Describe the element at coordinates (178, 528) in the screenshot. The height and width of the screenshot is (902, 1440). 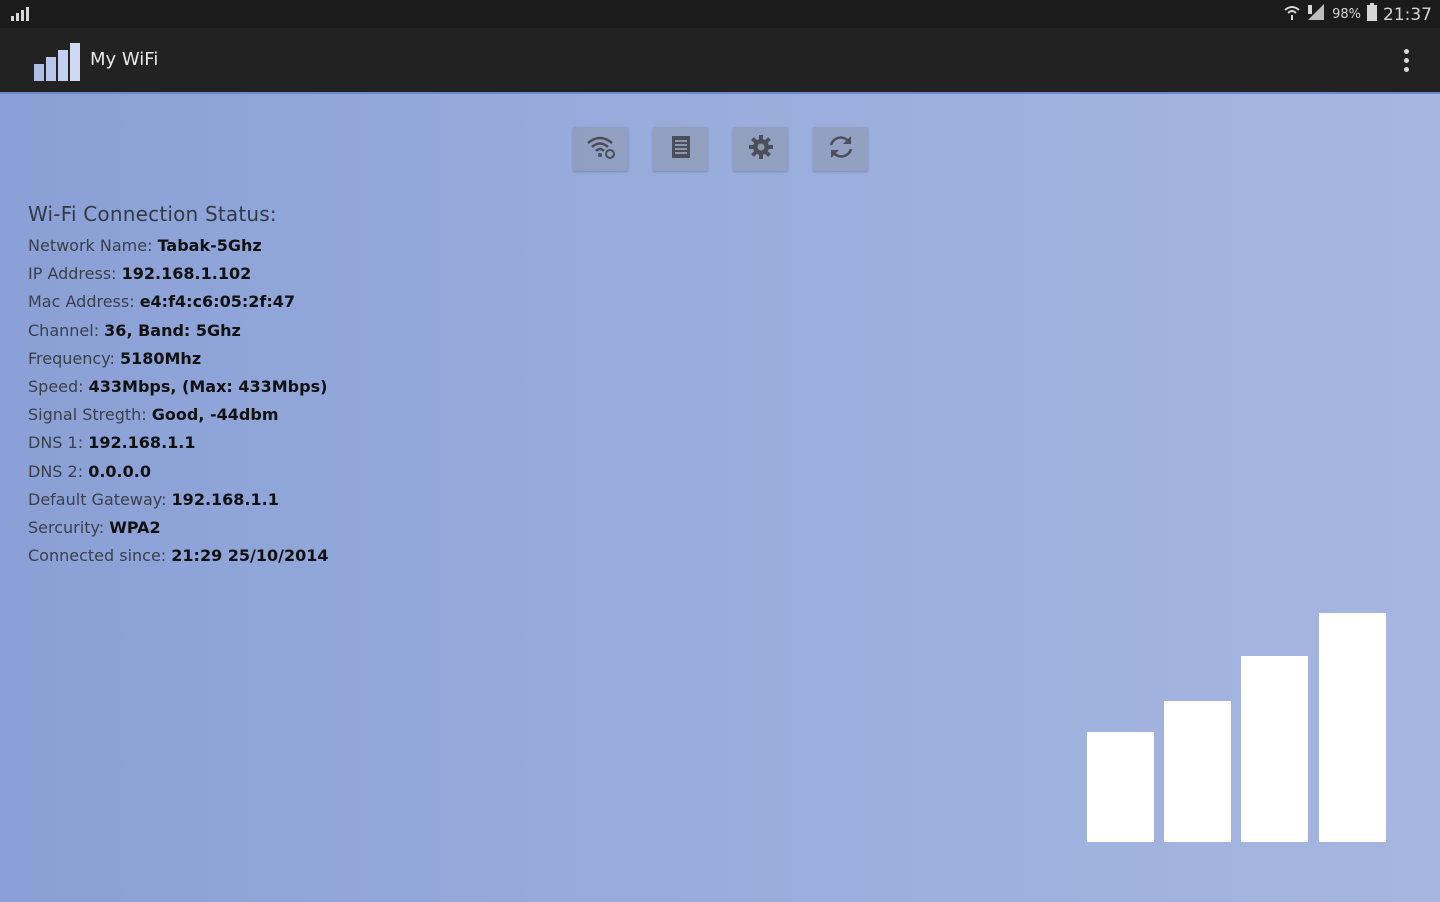
I see `status-row-security: Sercurity: WPA2` at that location.